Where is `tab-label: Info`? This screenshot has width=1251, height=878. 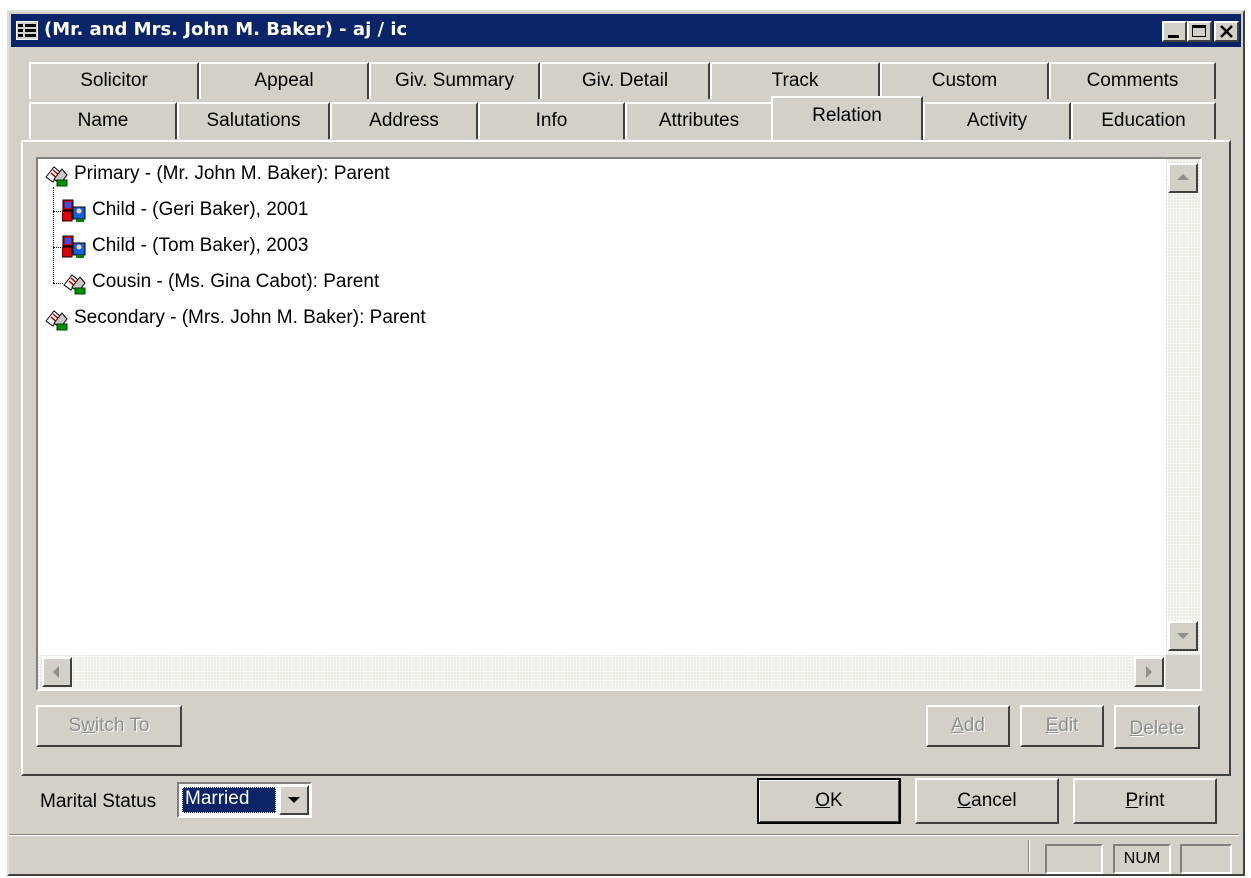 tab-label: Info is located at coordinates (551, 120).